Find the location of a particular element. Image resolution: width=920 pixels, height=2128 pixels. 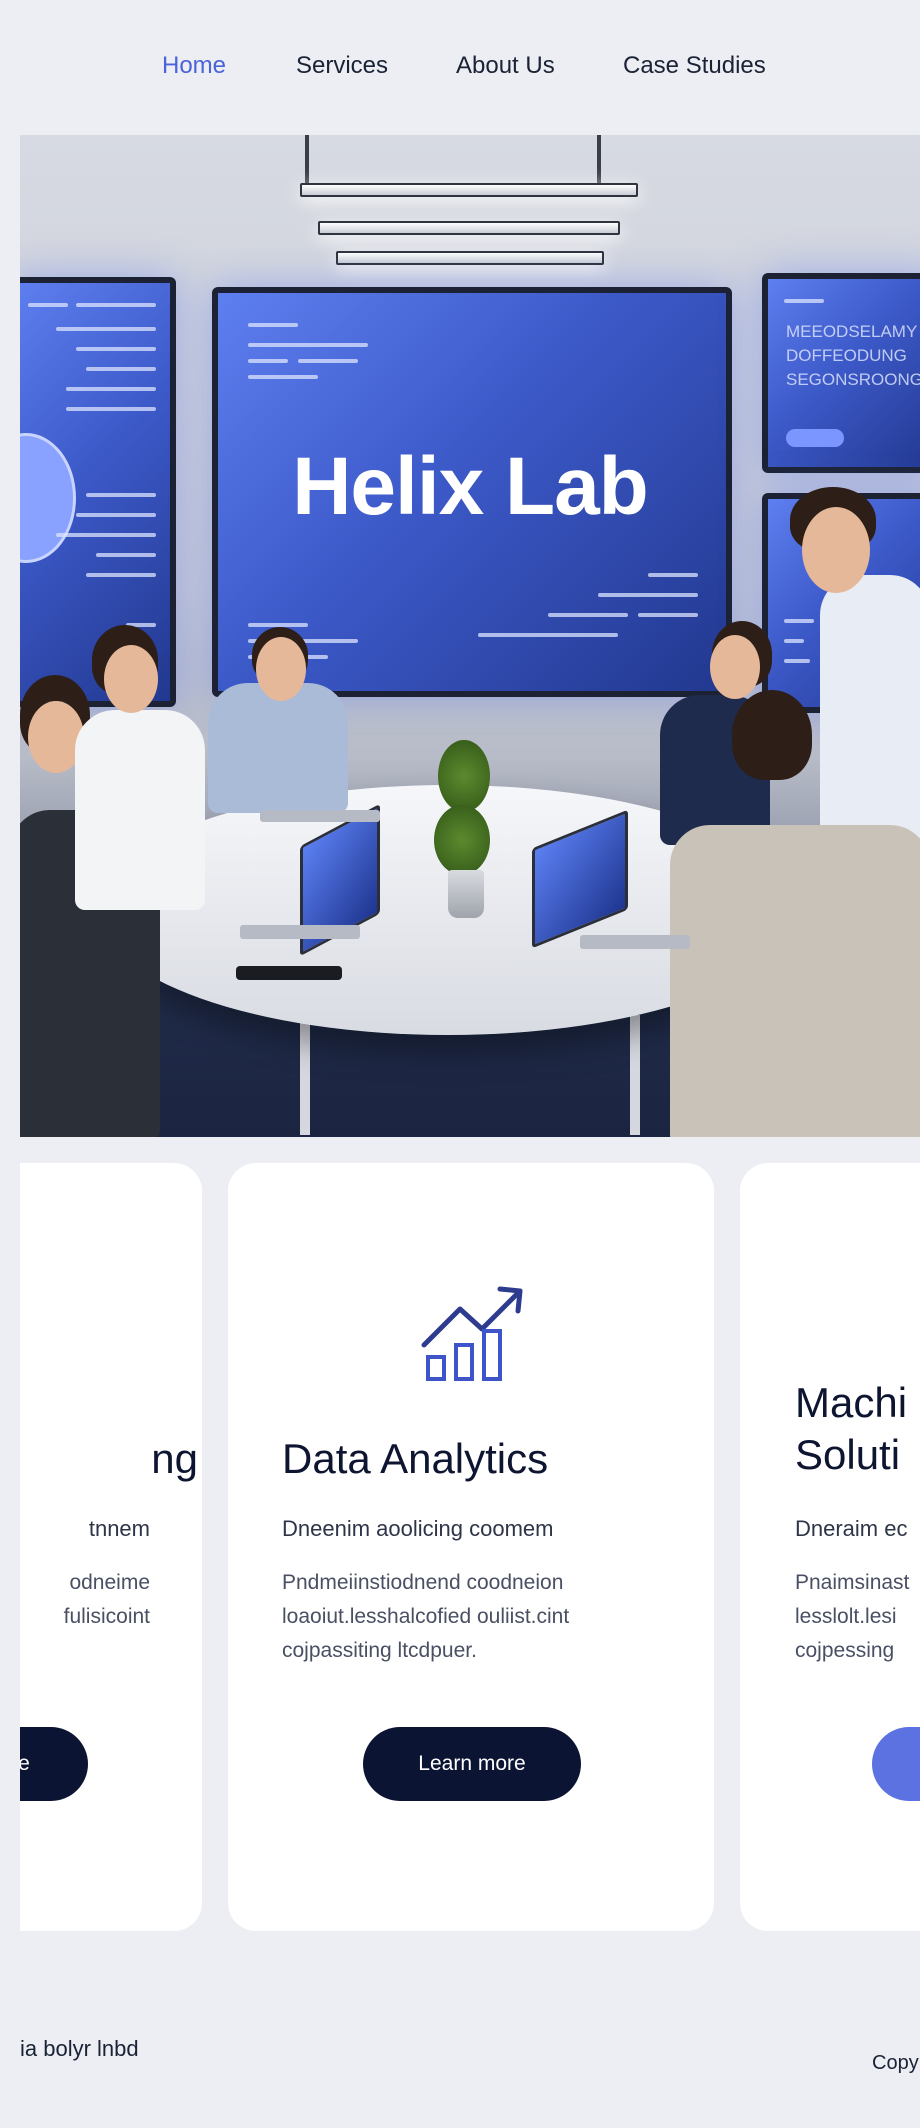

nav-link-services: Services is located at coordinates (342, 66).